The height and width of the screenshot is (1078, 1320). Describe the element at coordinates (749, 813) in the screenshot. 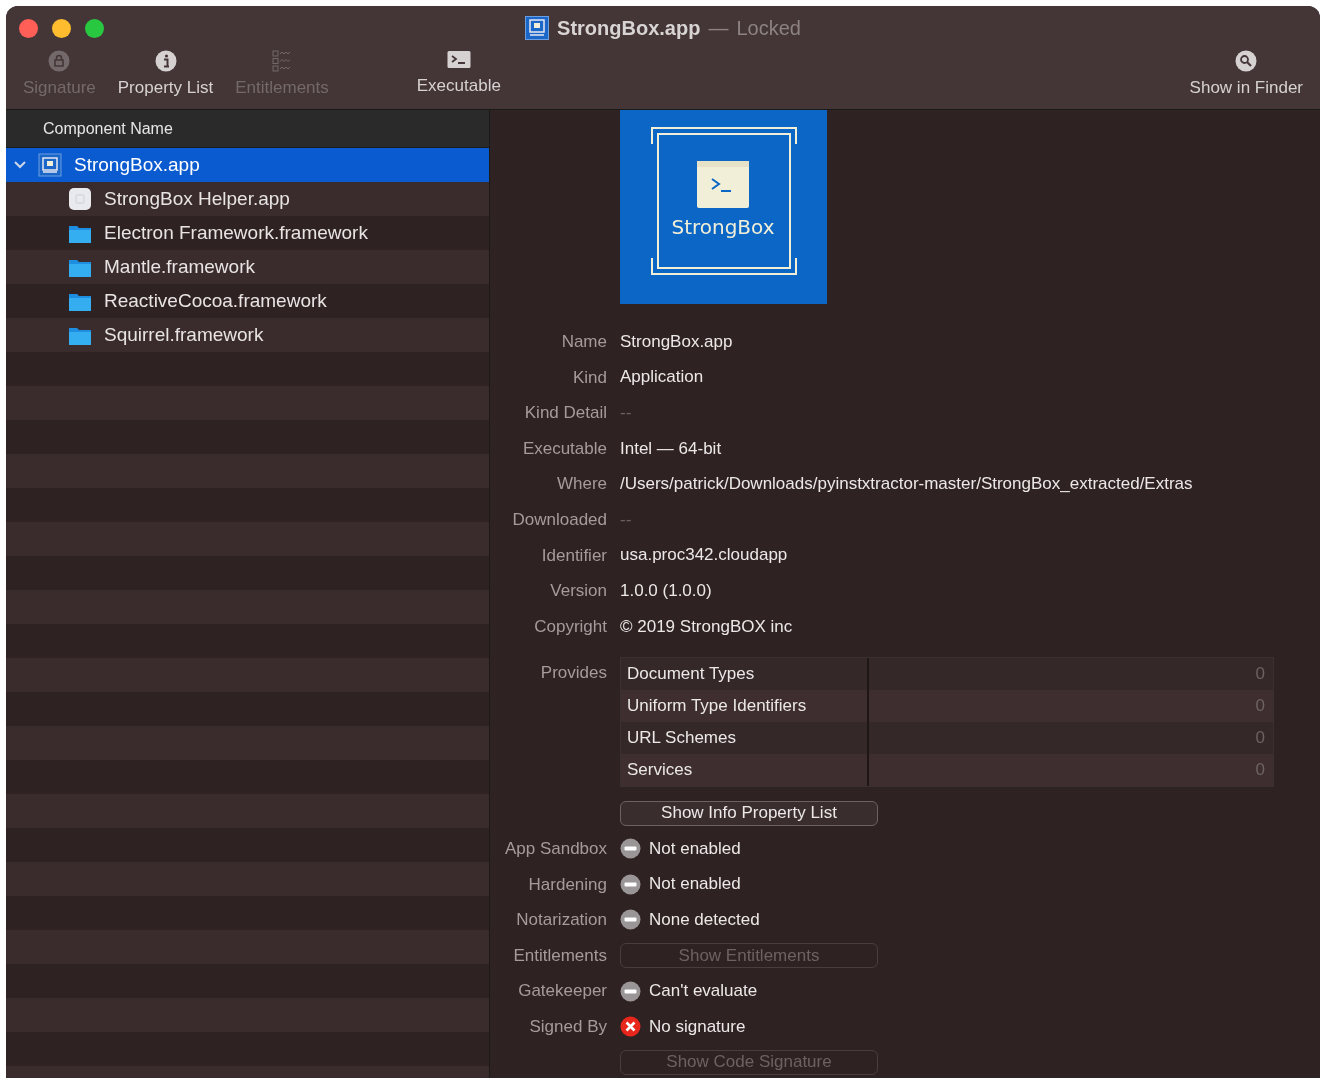

I see `push-button: Show Info Property List` at that location.